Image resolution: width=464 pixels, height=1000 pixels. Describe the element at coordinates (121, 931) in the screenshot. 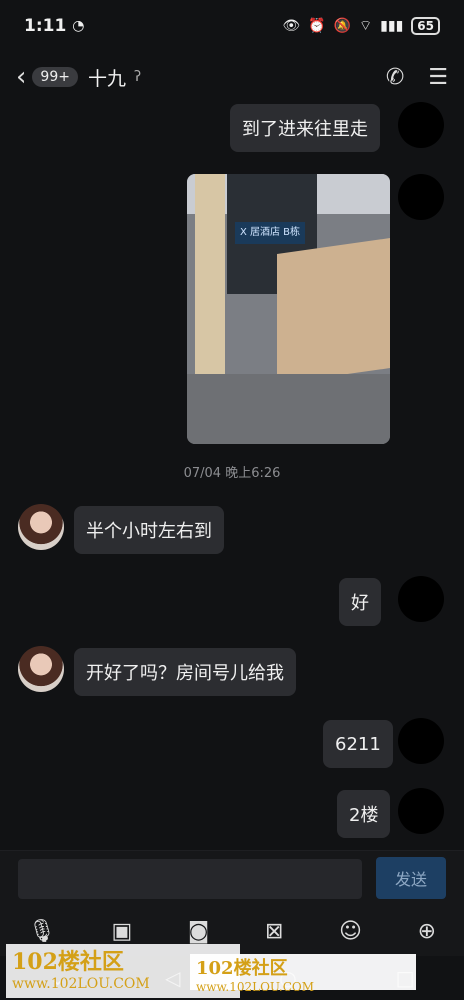

I see `image-icon: ▣` at that location.